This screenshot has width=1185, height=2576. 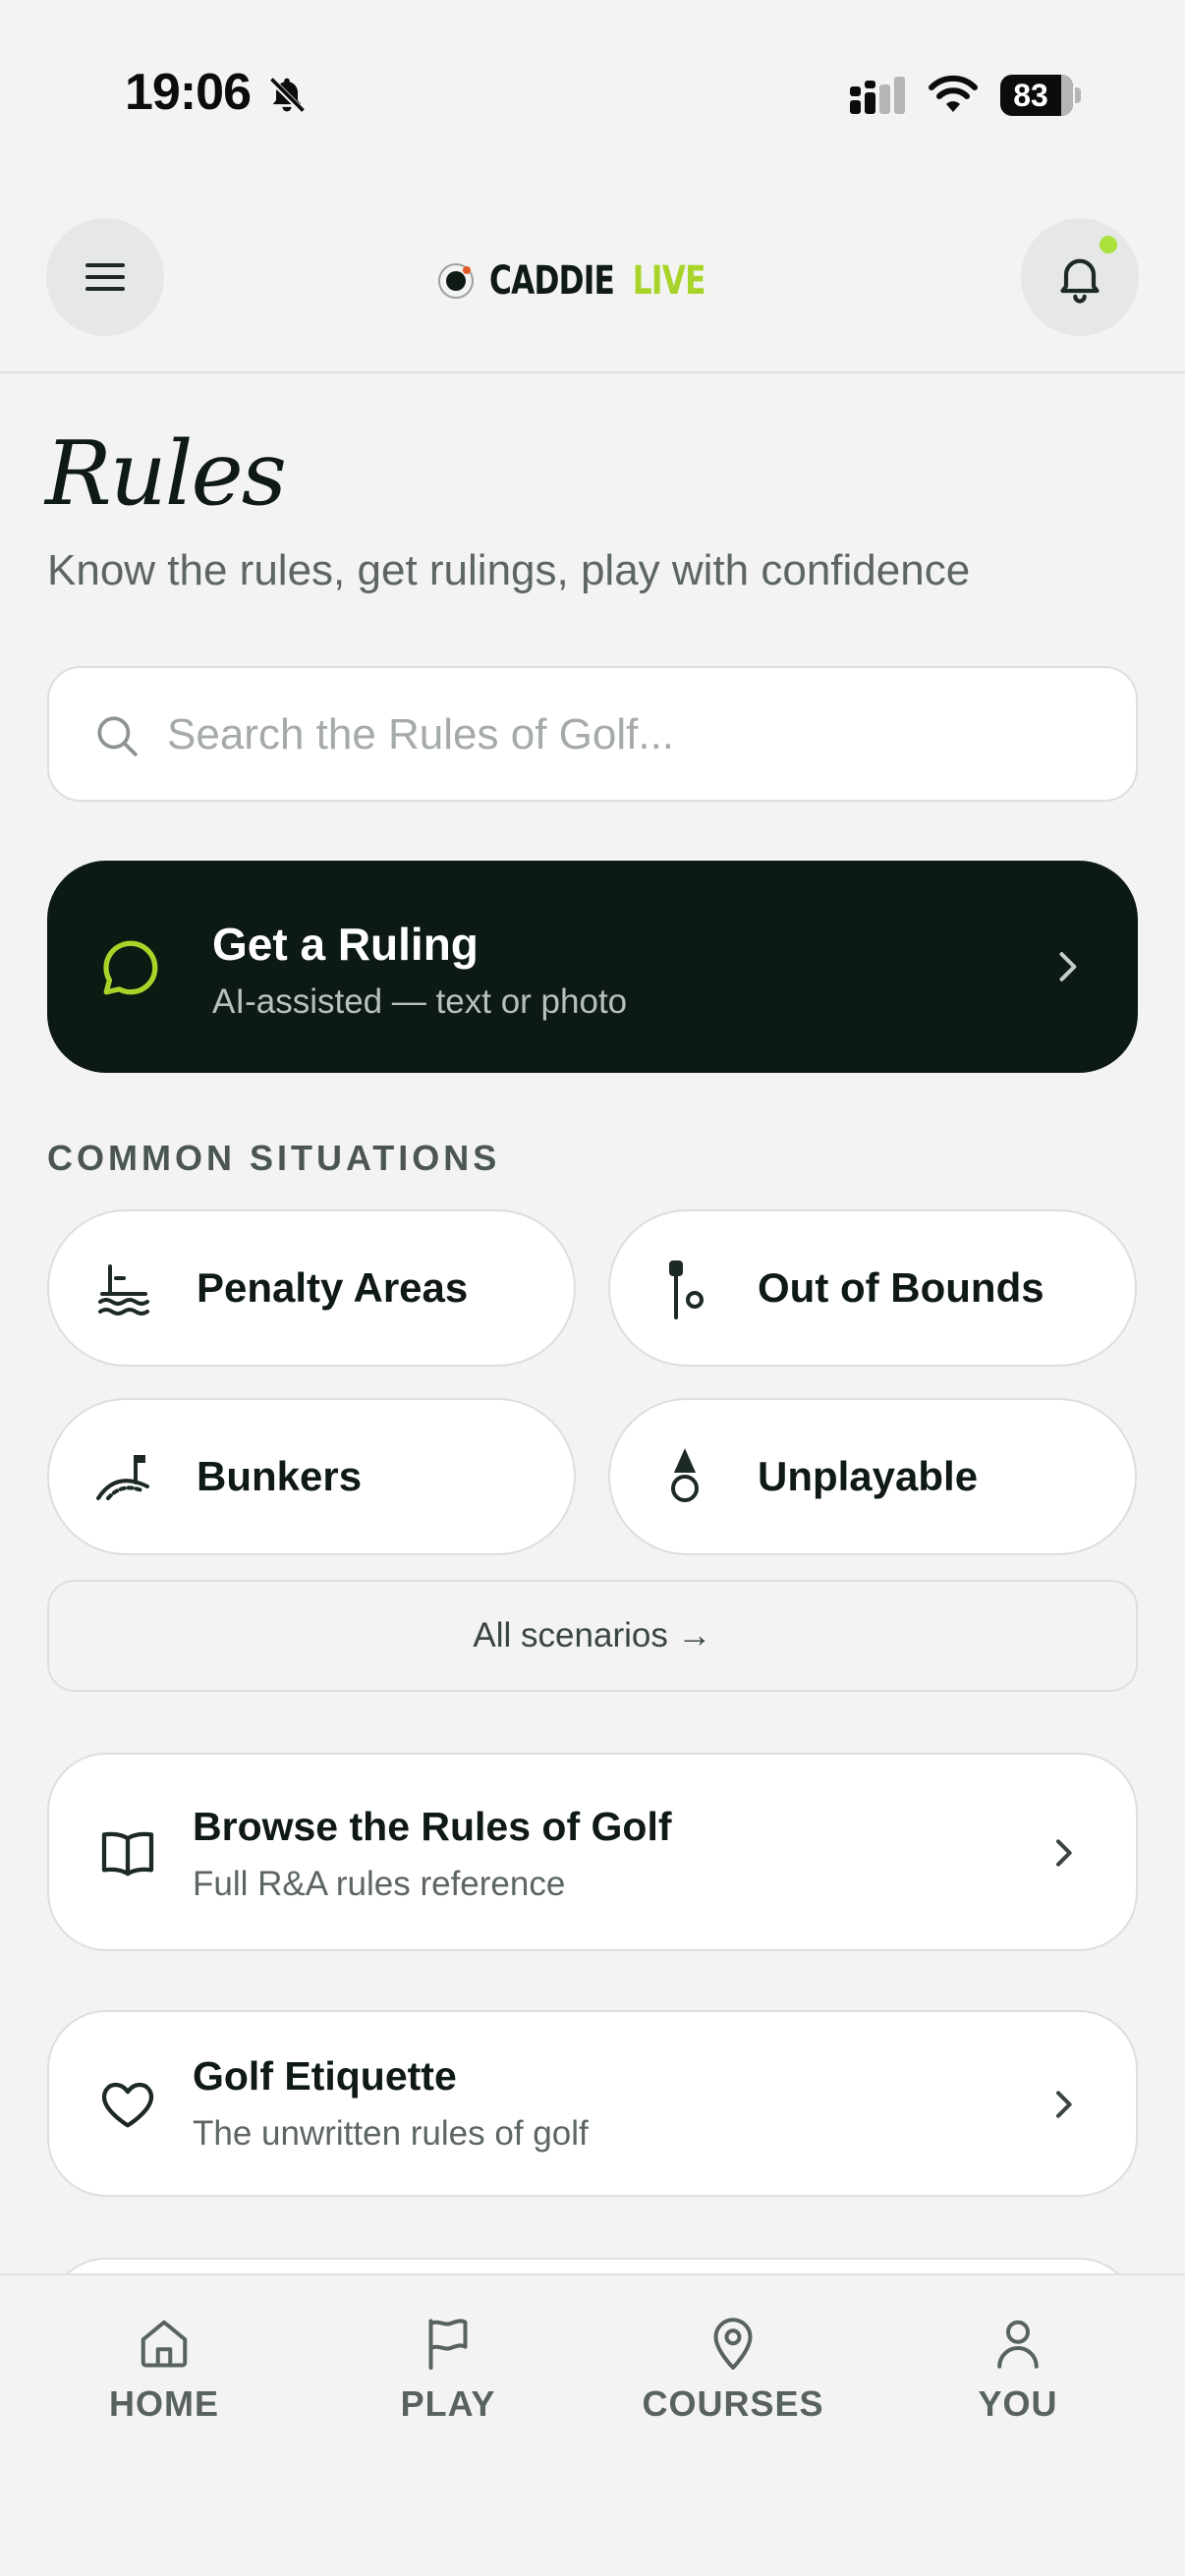 I want to click on nav-label: COURSES, so click(x=733, y=2403).